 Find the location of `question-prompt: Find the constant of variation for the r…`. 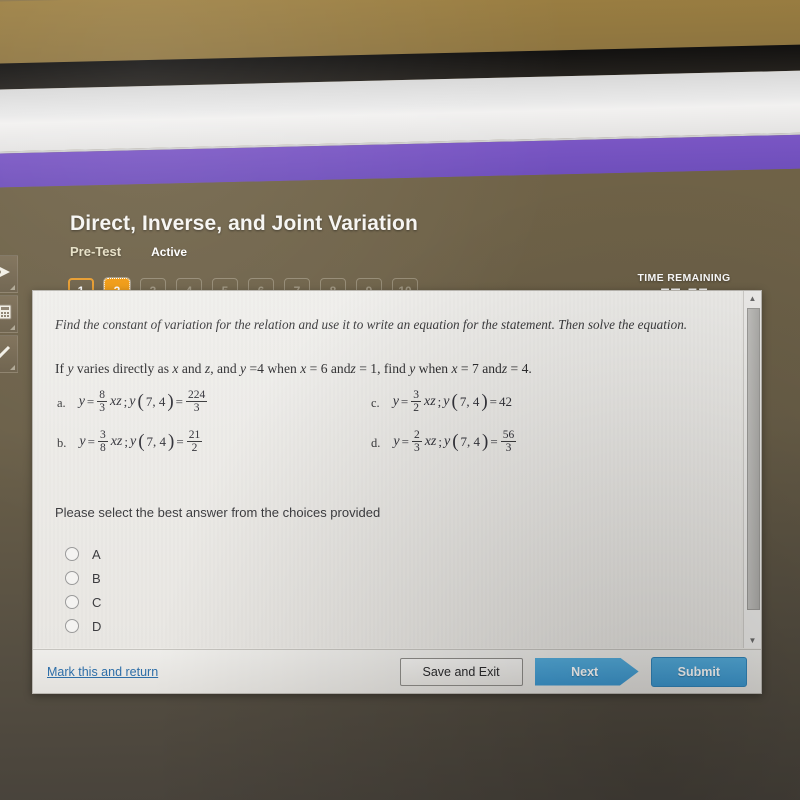

question-prompt: Find the constant of variation for the r… is located at coordinates (371, 324).